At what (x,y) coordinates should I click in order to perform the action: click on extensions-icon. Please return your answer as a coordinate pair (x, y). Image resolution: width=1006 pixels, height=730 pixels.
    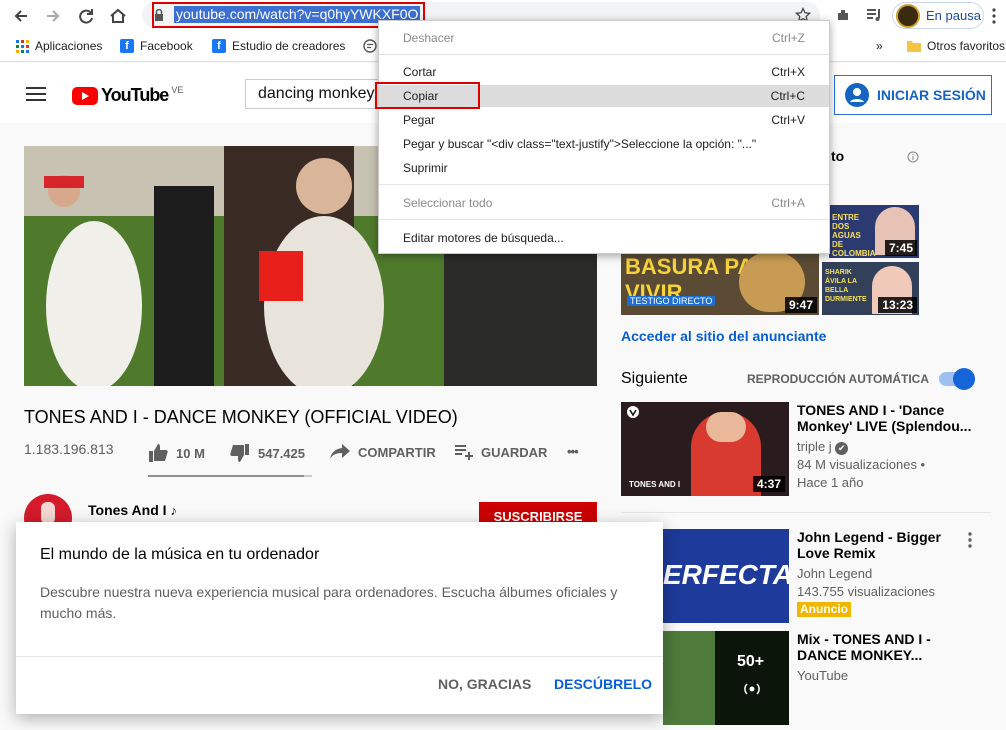
    Looking at the image, I should click on (843, 15).